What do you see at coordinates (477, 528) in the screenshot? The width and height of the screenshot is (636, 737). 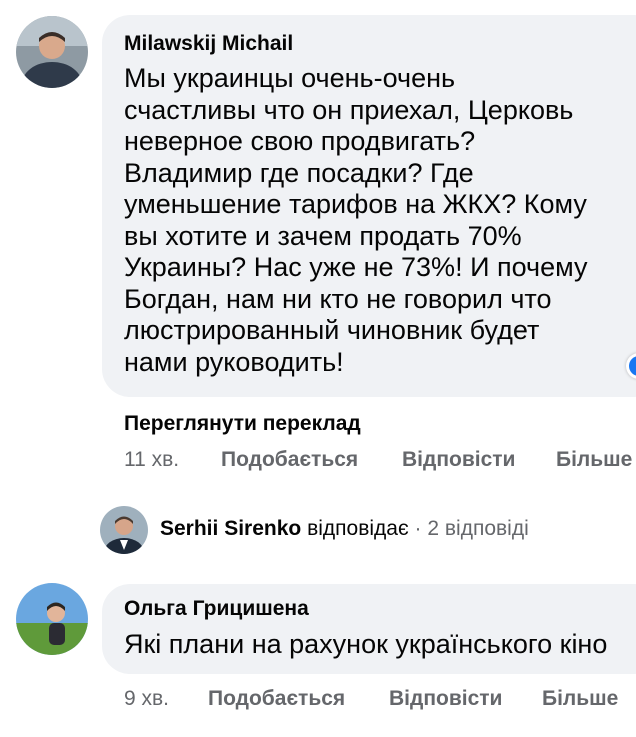 I see `reply-count: 2 відповіді` at bounding box center [477, 528].